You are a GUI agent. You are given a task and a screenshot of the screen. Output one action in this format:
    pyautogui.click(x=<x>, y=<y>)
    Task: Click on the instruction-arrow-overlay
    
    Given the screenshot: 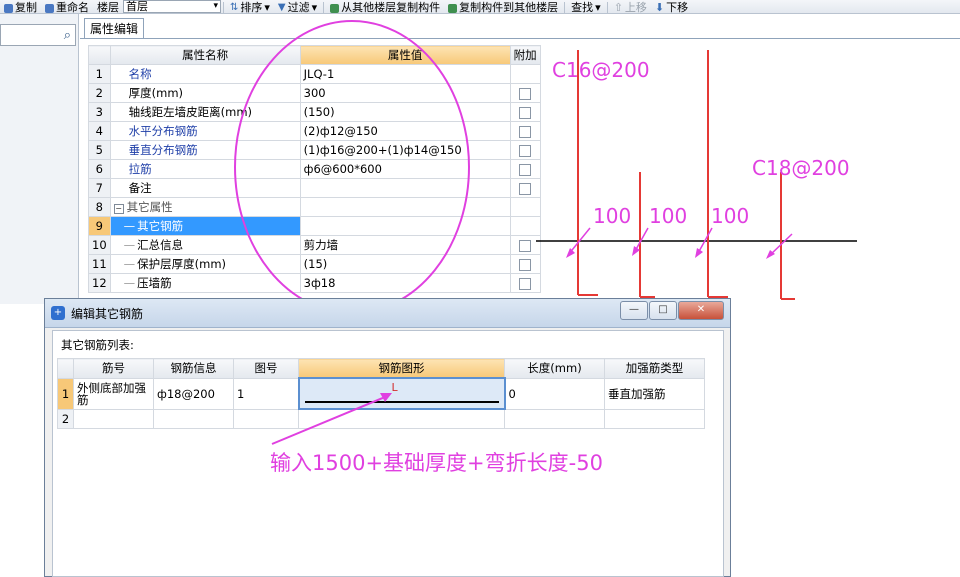 What is the action you would take?
    pyautogui.click(x=331, y=419)
    